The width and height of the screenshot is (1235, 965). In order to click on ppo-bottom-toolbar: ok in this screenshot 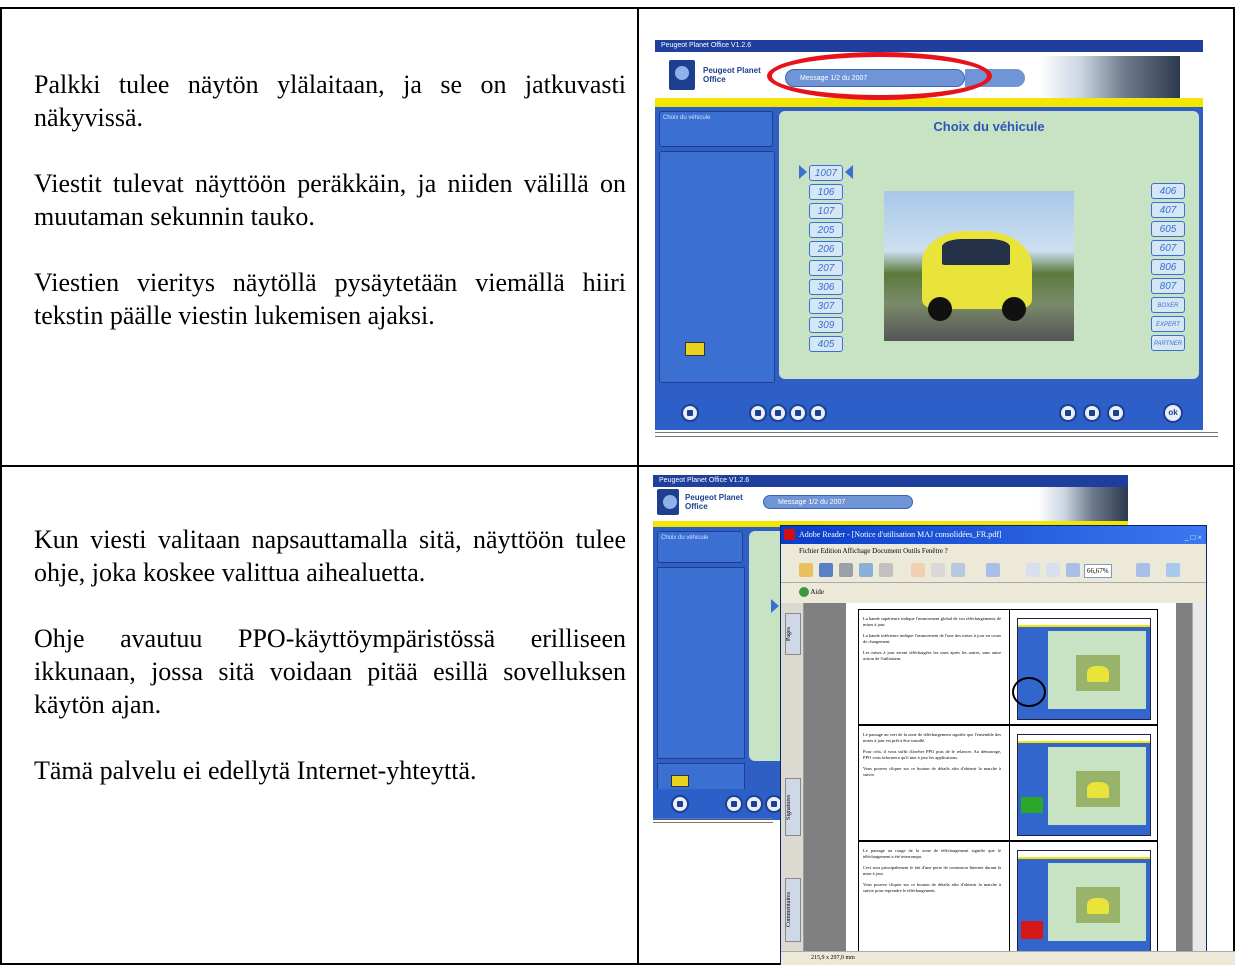, I will do `click(929, 413)`.